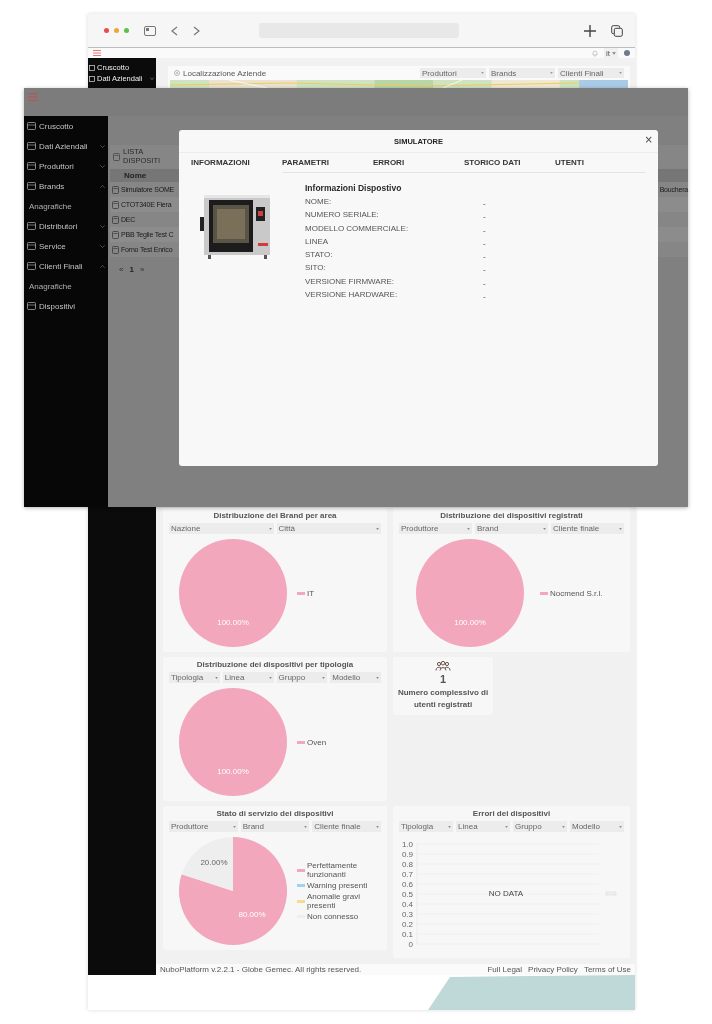 The height and width of the screenshot is (1024, 712). What do you see at coordinates (443, 679) in the screenshot?
I see `stat-value: 1` at bounding box center [443, 679].